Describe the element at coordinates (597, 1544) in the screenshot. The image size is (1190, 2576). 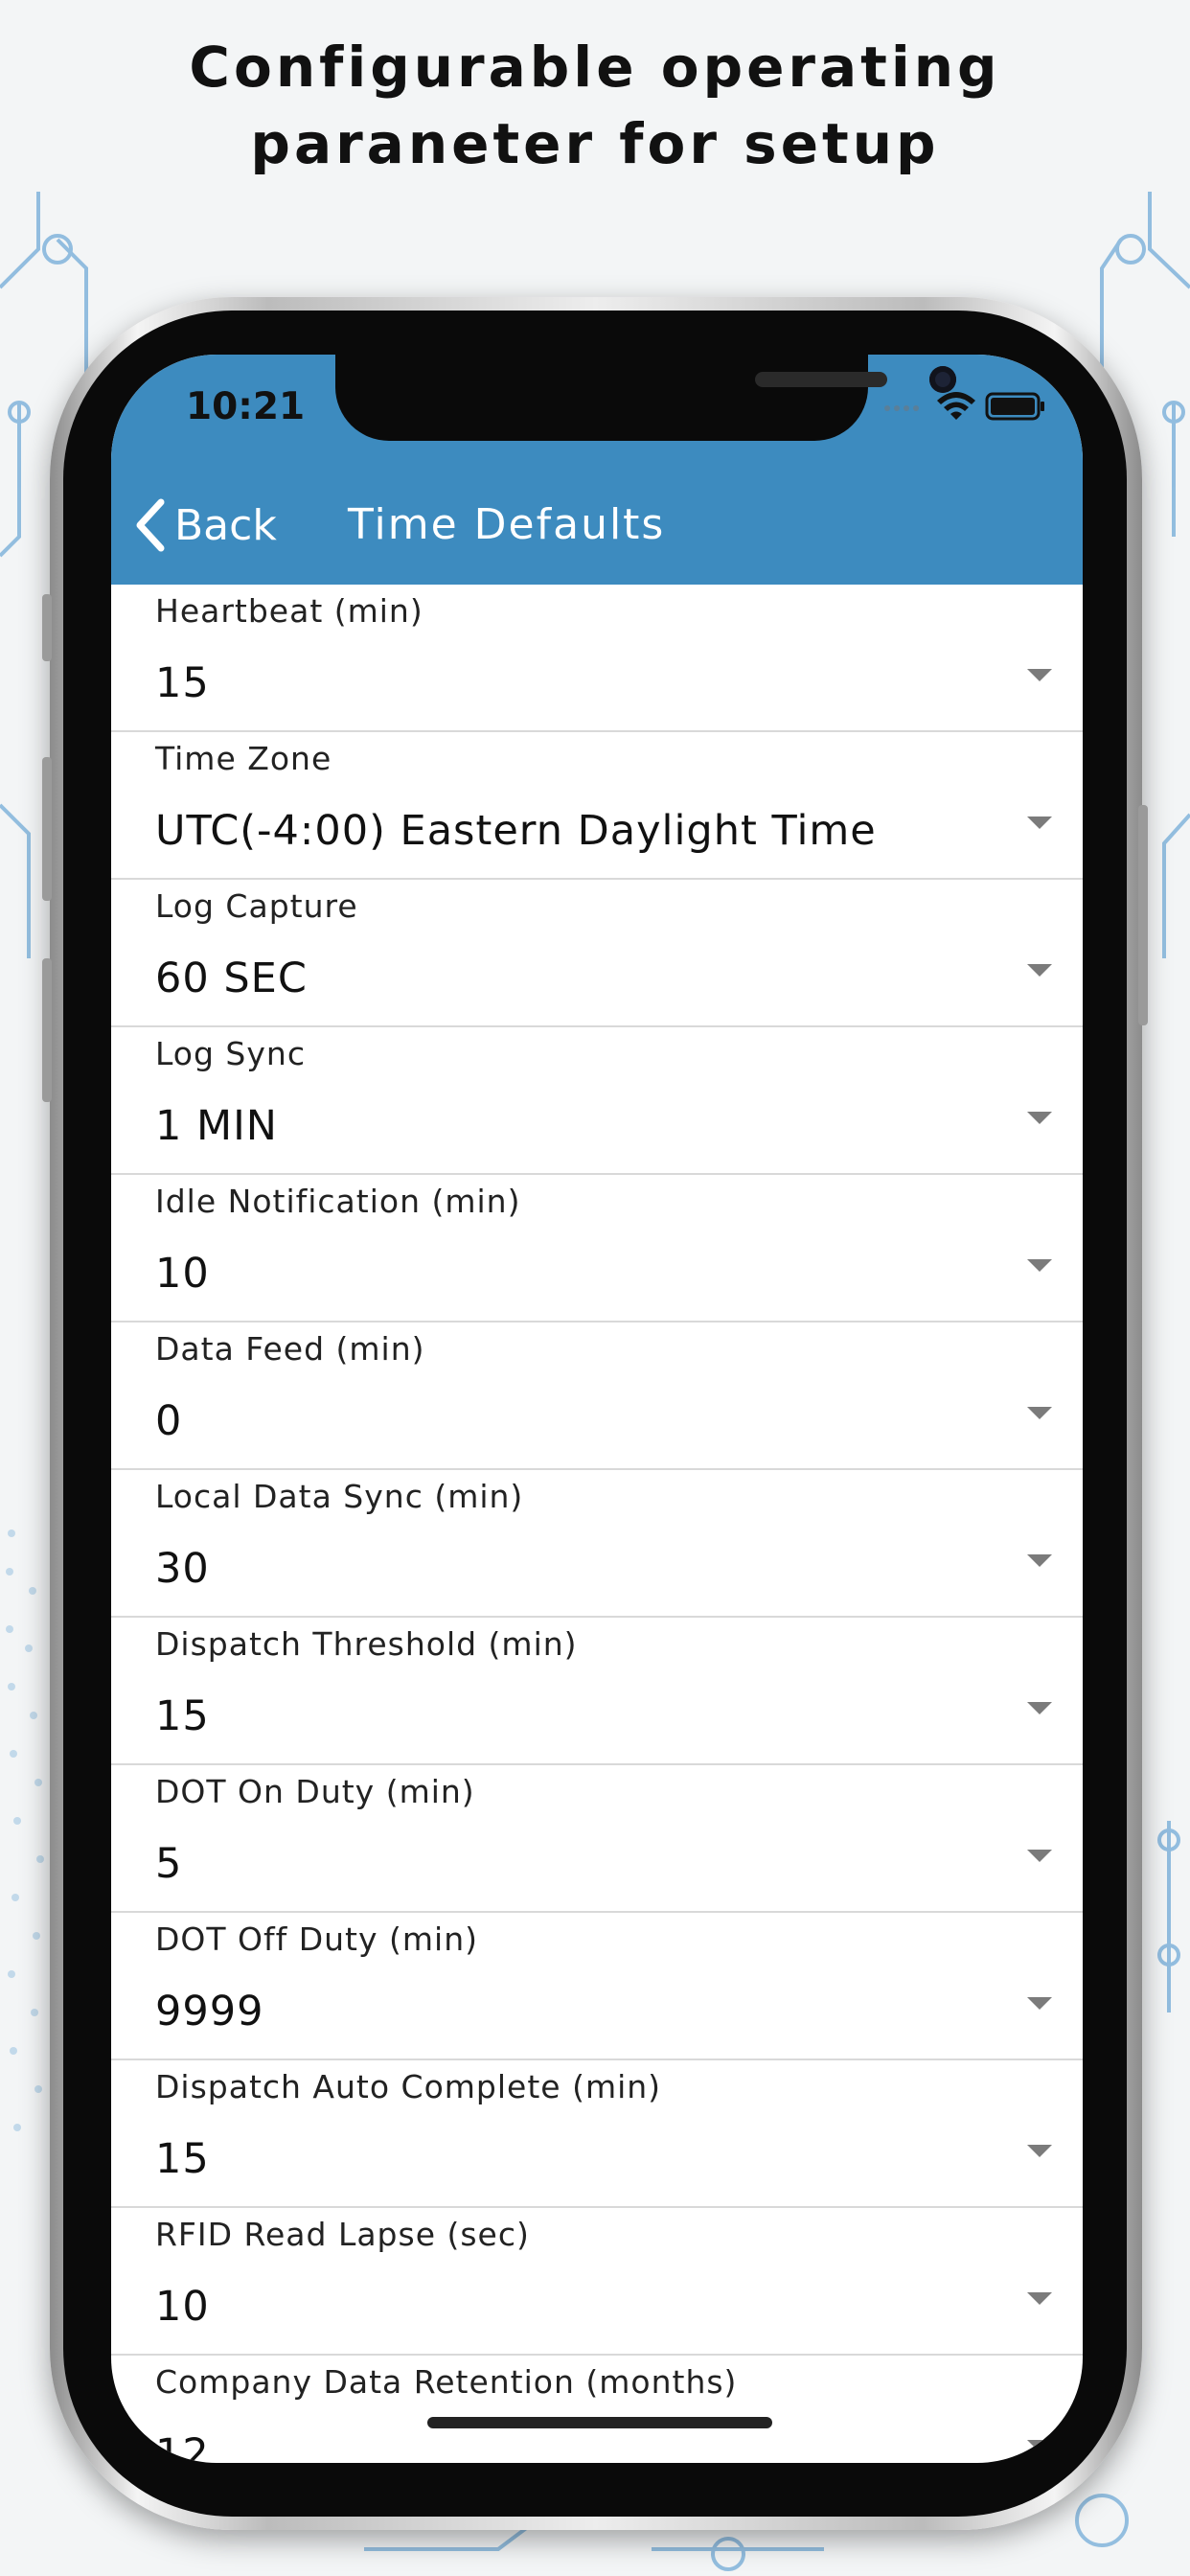
I see `setting-local-data-sync-select: Local Data Sync (min) 30` at that location.